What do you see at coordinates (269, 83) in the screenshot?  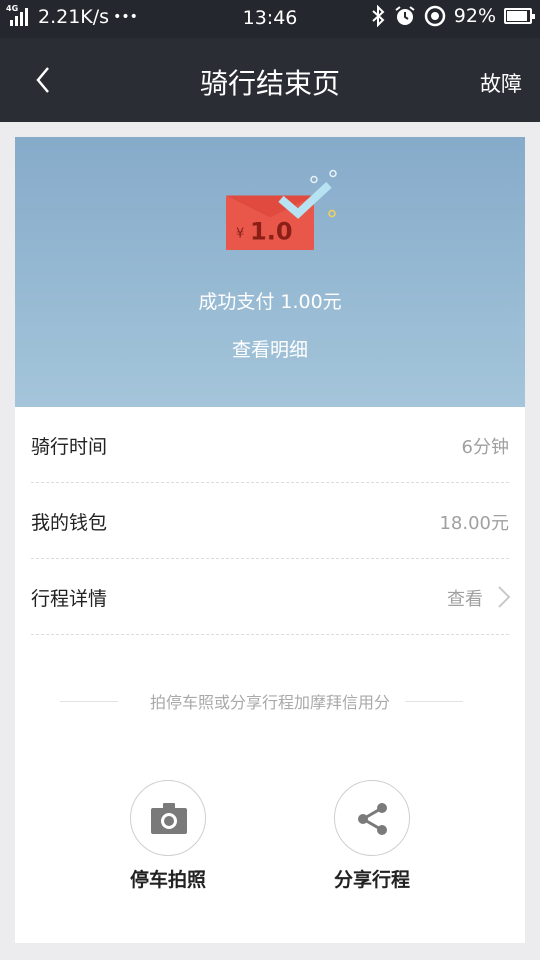 I see `page-title: 骑行结束页` at bounding box center [269, 83].